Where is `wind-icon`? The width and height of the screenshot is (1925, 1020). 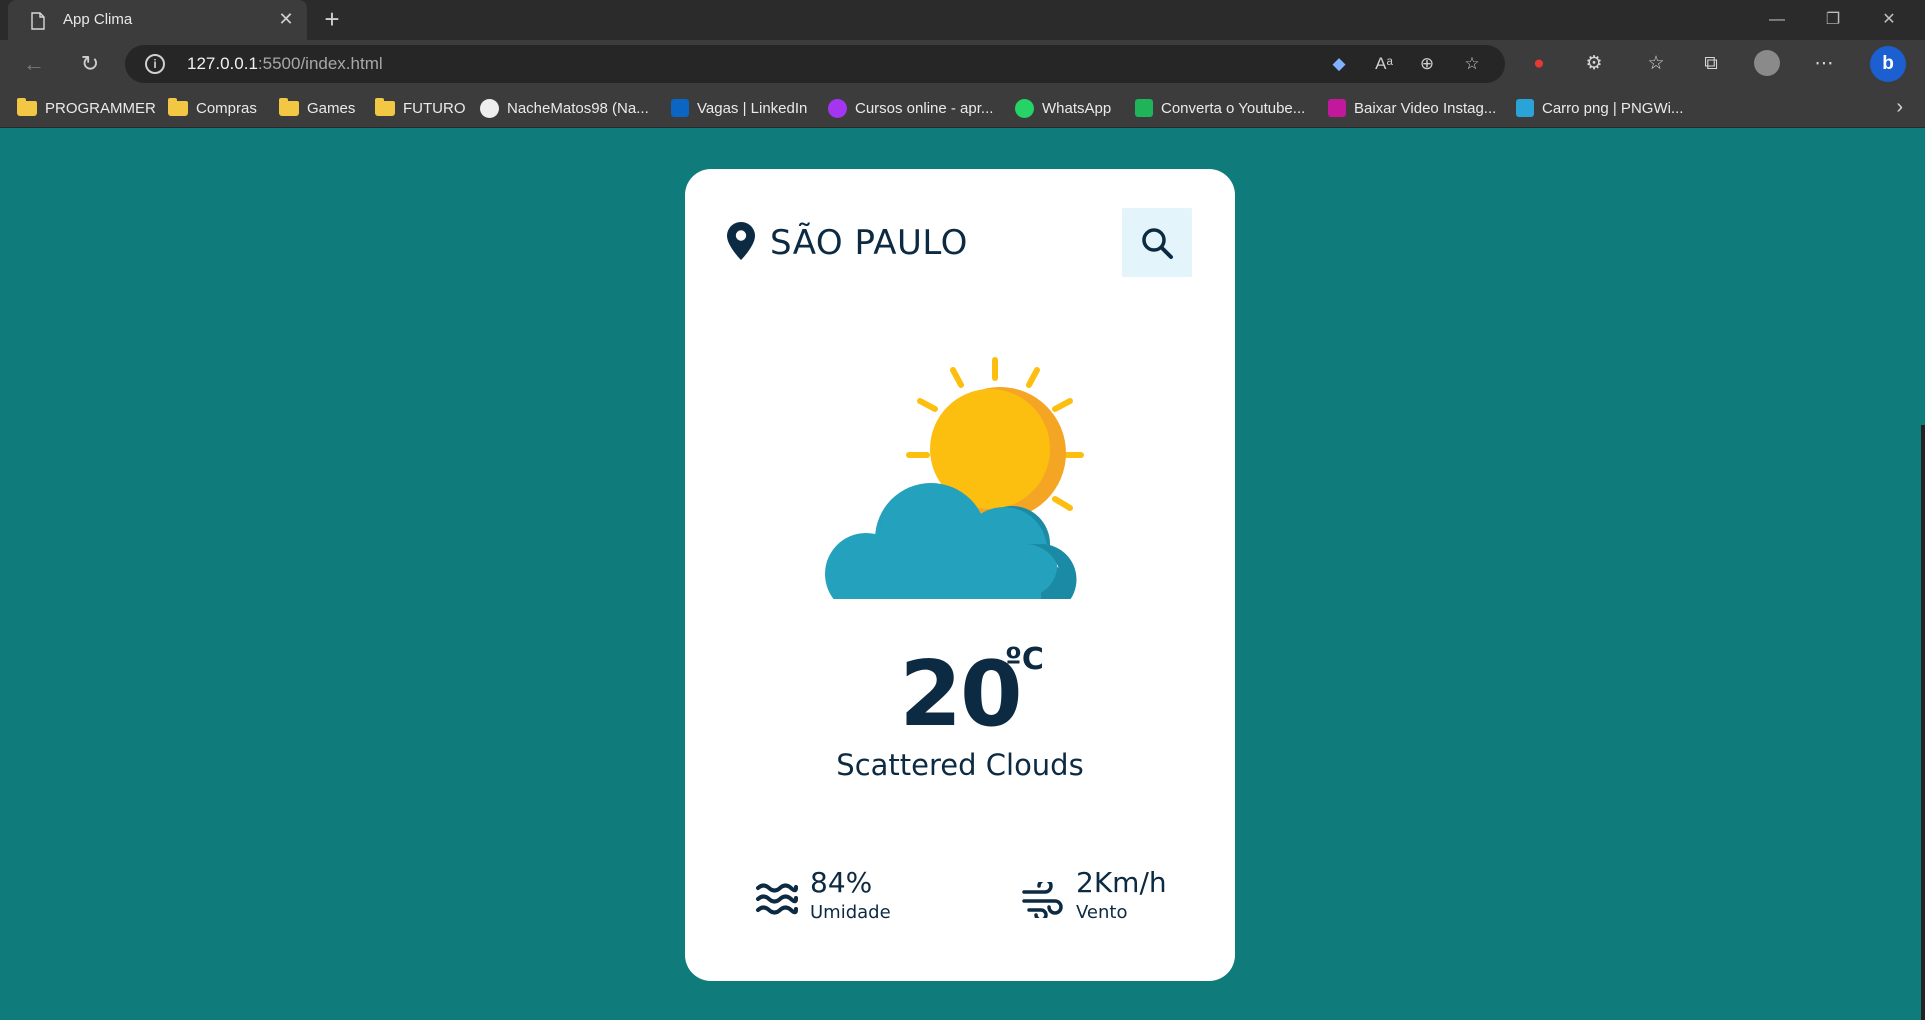 wind-icon is located at coordinates (1042, 900).